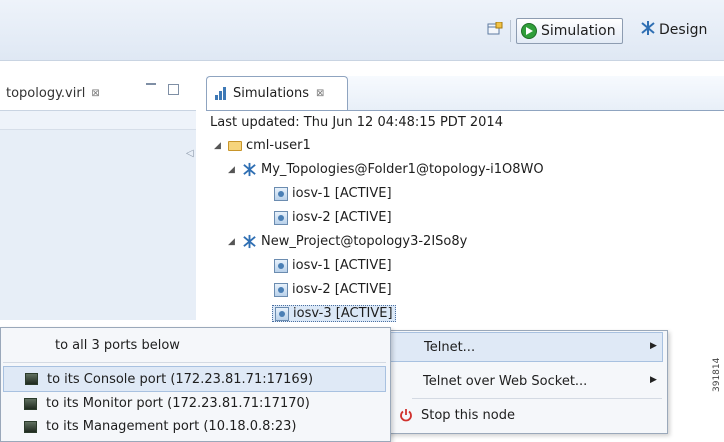 The height and width of the screenshot is (442, 724). Describe the element at coordinates (221, 93) in the screenshot. I see `simulations-chart-icon` at that location.